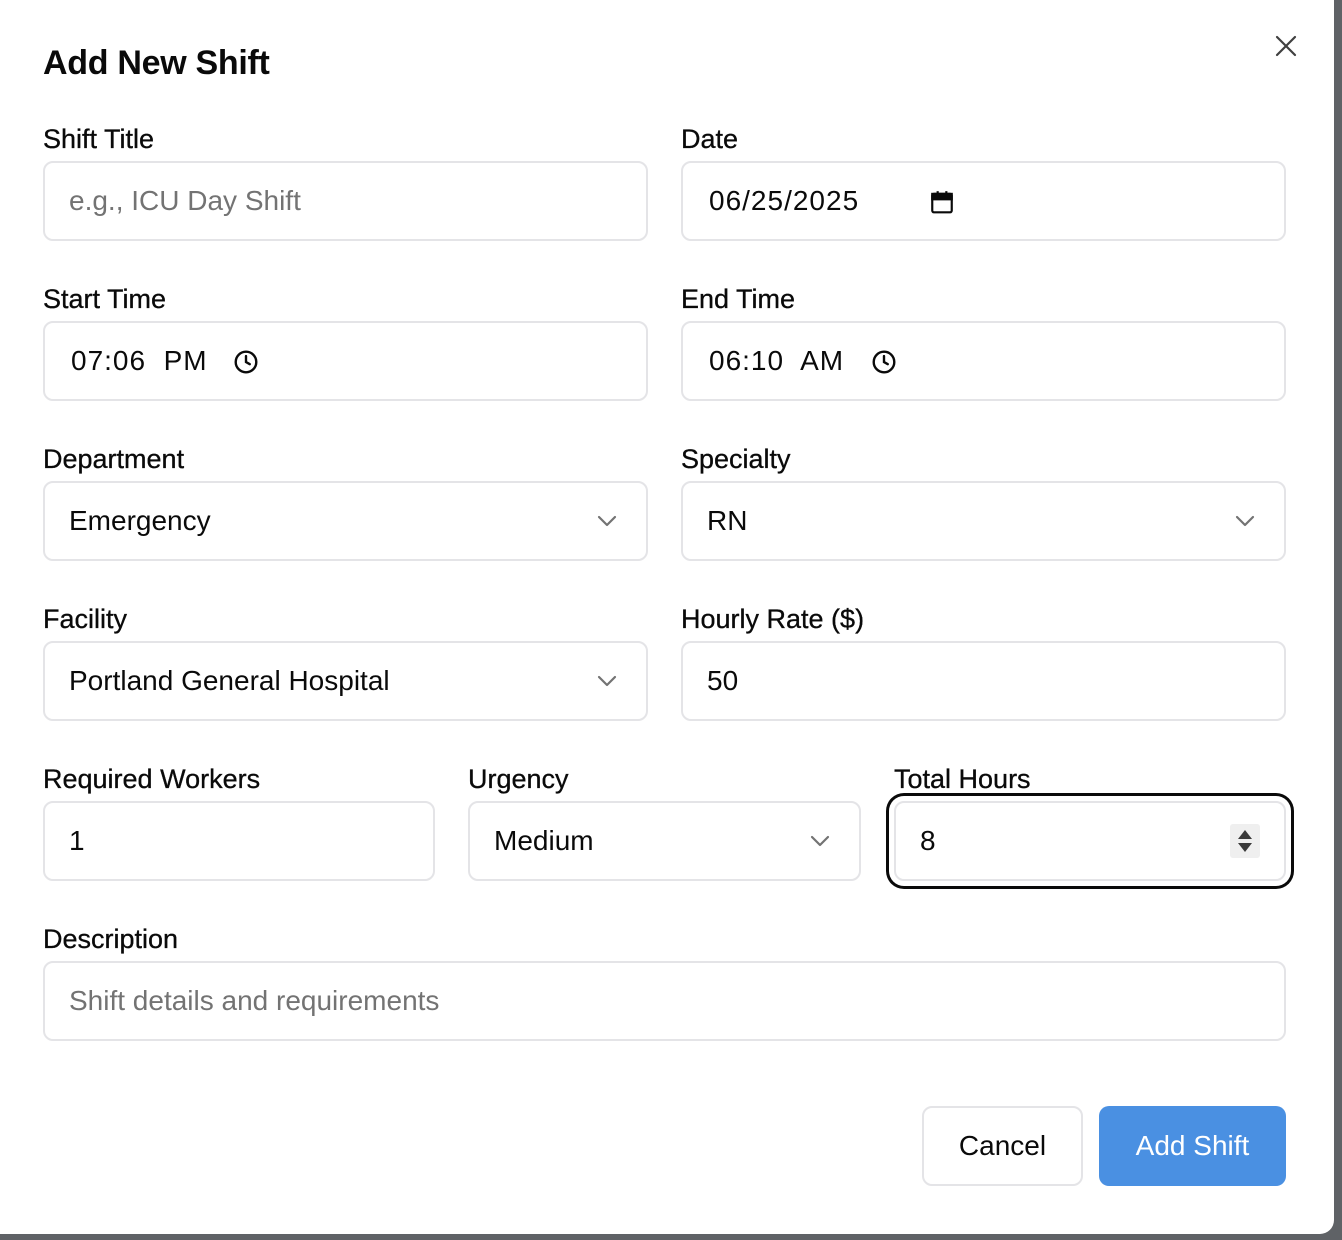 This screenshot has height=1240, width=1342. Describe the element at coordinates (114, 459) in the screenshot. I see `department-label: Department` at that location.